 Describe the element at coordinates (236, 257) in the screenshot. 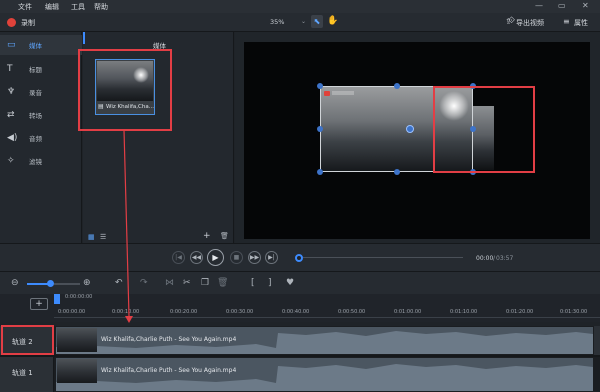

I see `stop-button: ■` at that location.